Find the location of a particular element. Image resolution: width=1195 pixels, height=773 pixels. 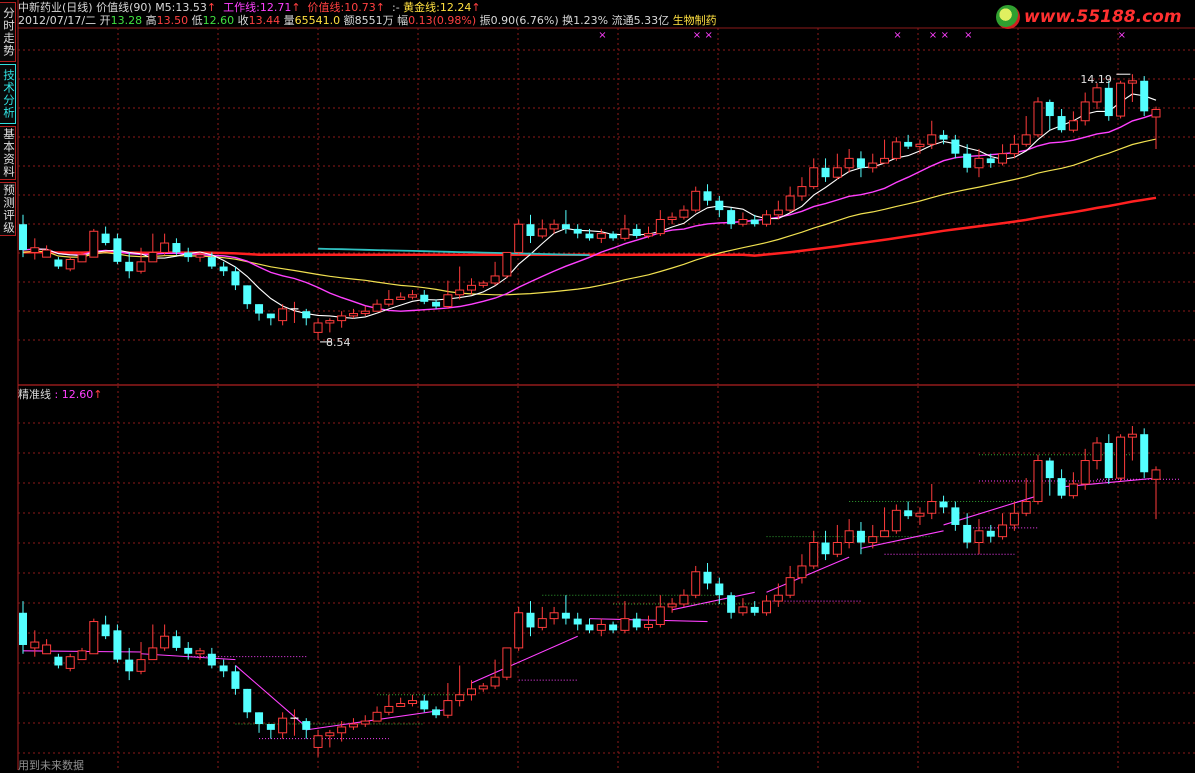

gold-line-label: 黄金线: is located at coordinates (421, 7).